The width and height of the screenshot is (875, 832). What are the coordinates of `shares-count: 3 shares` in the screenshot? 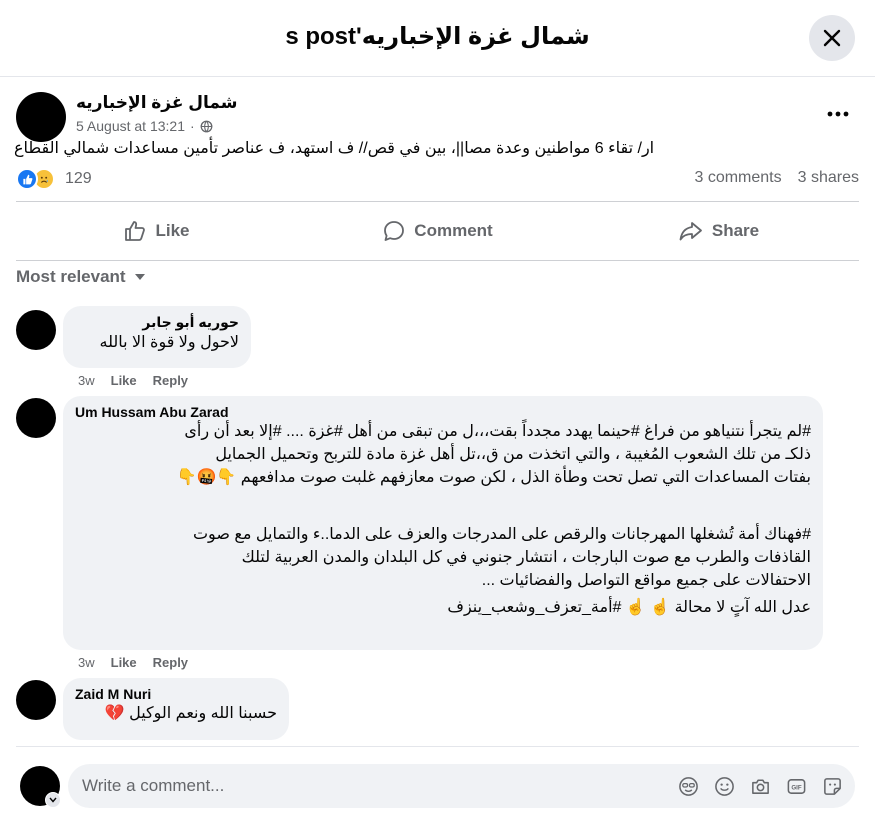 It's located at (828, 178).